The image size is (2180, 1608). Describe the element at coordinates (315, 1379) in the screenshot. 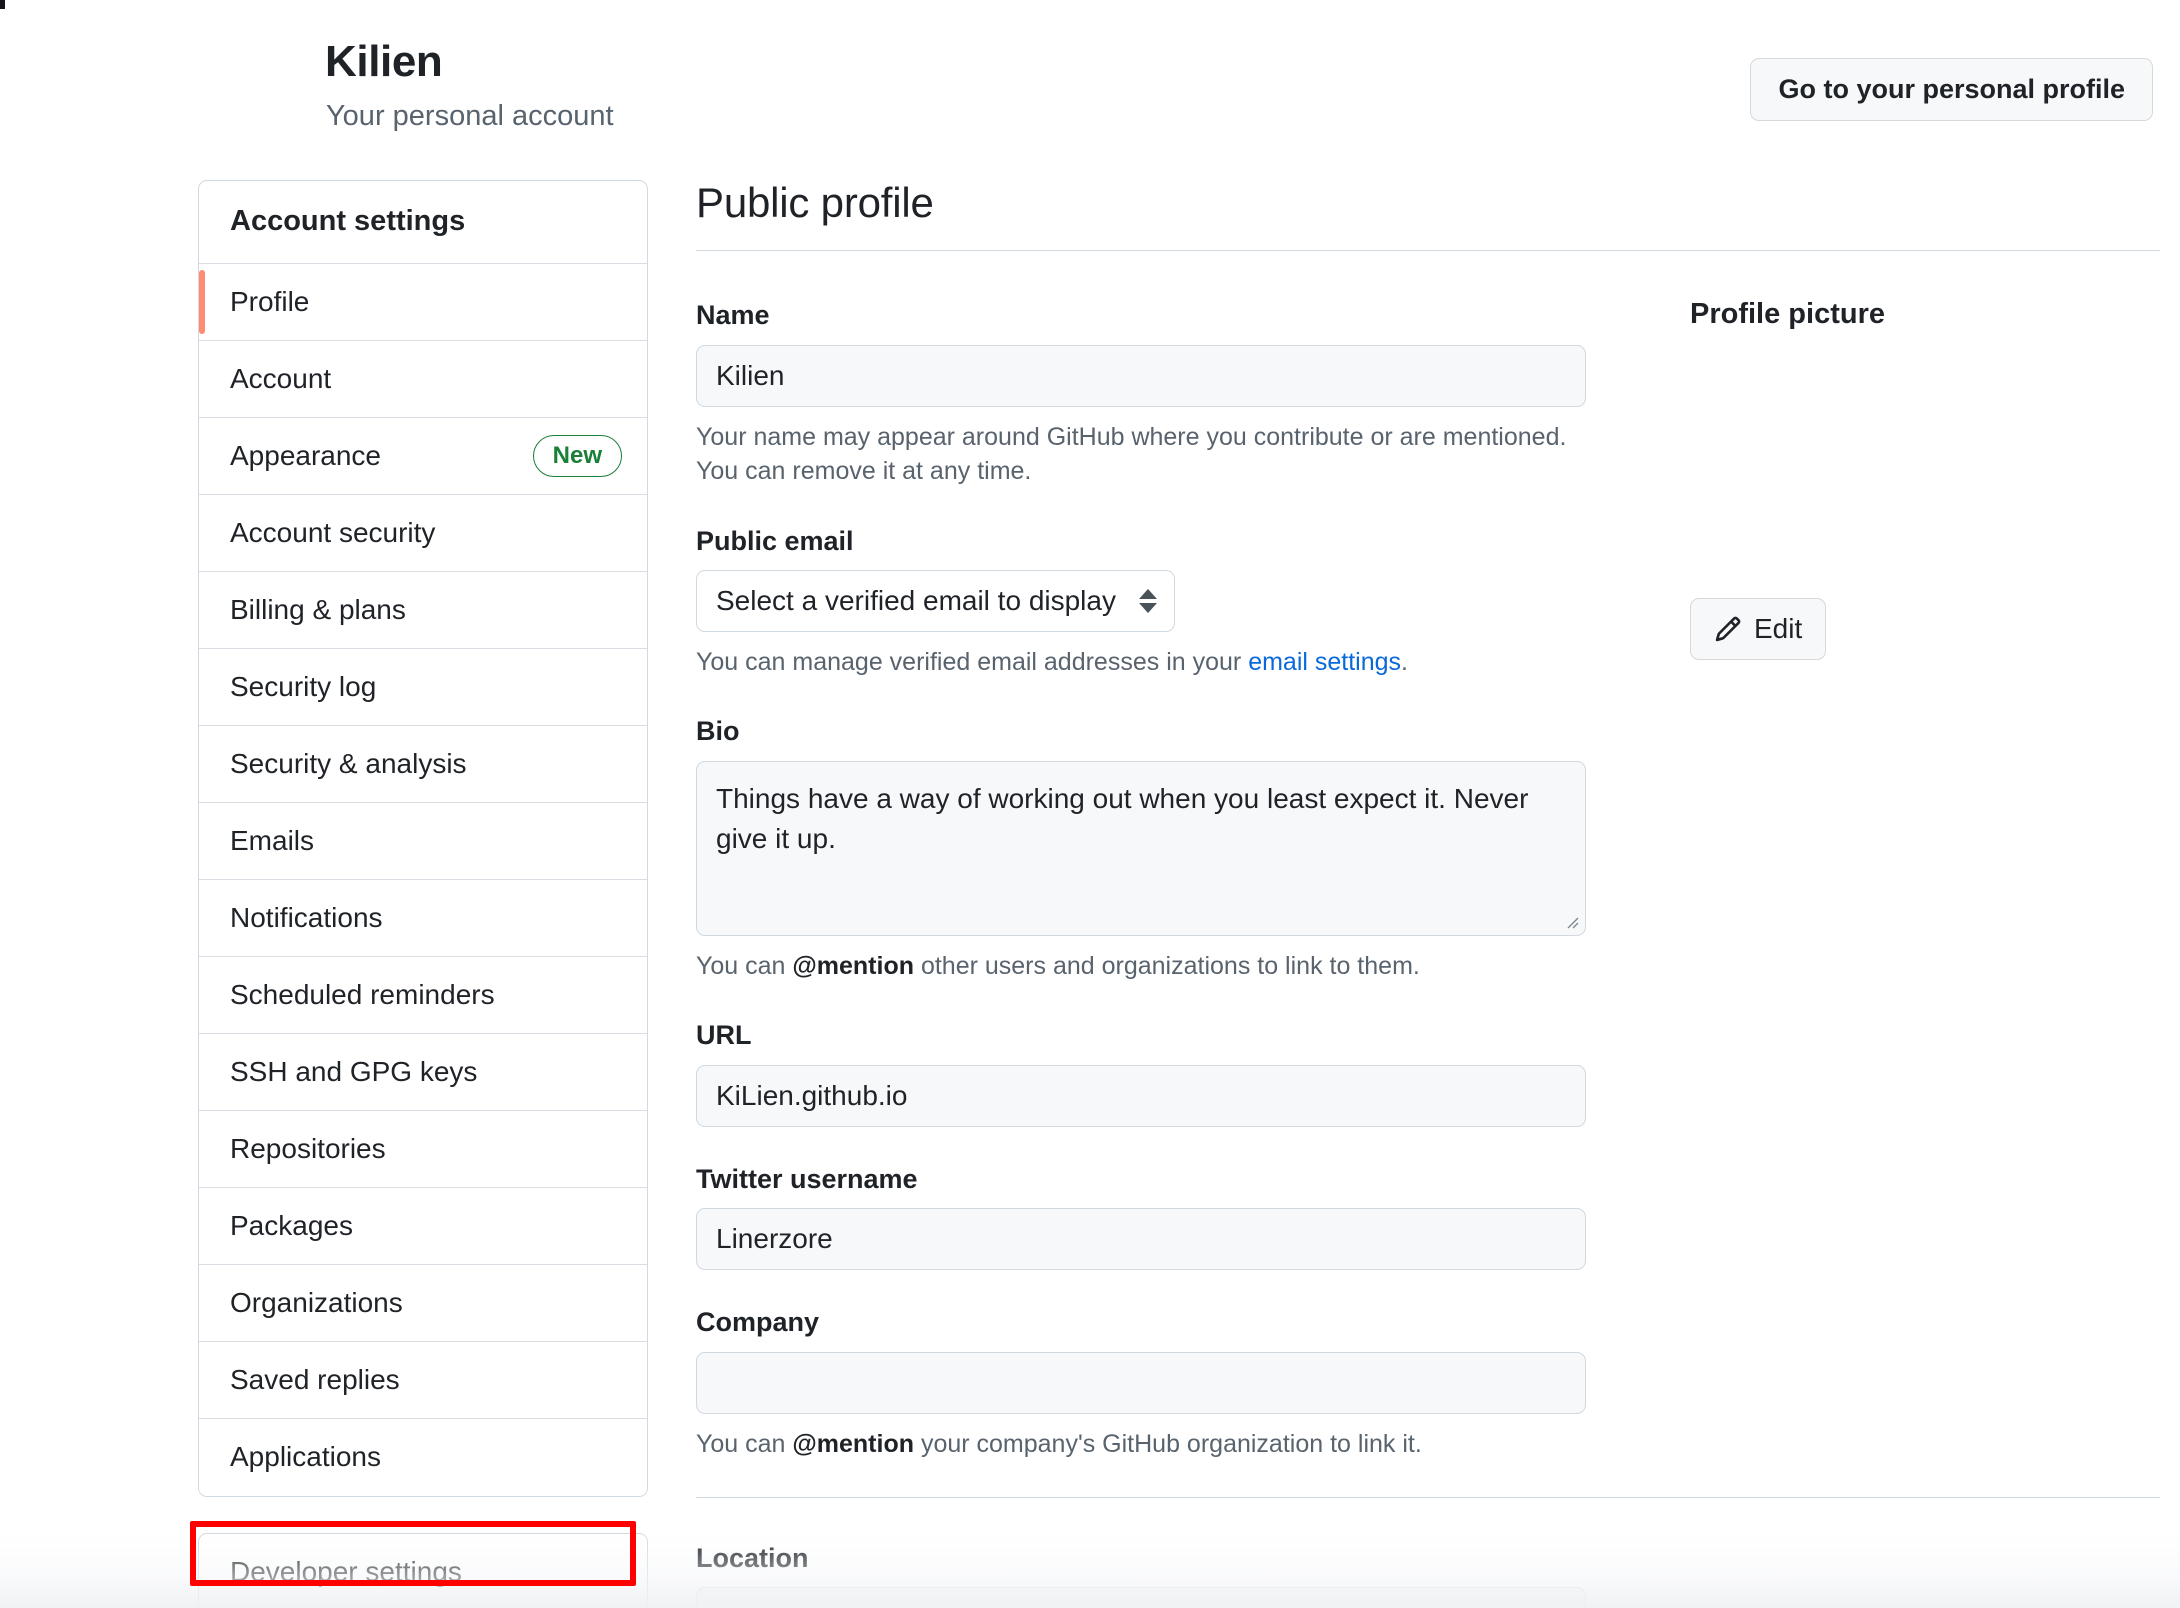

I see `sidebar-item-label: Saved replies` at that location.